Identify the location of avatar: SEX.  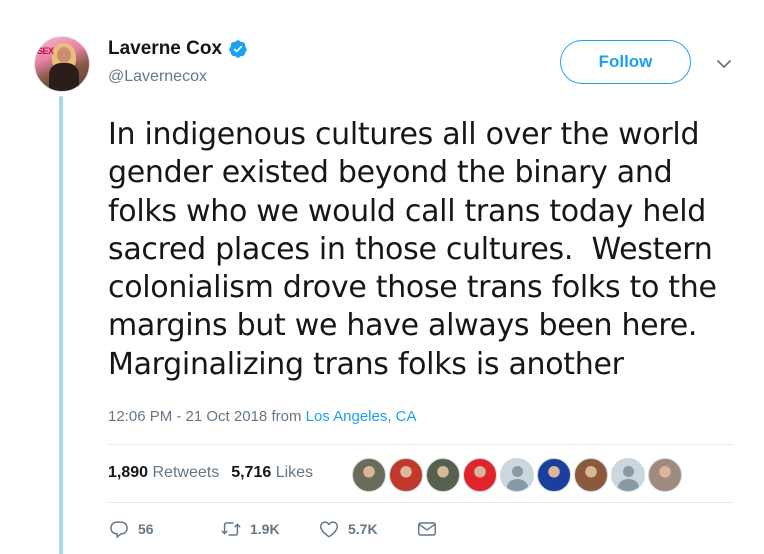
(62, 64).